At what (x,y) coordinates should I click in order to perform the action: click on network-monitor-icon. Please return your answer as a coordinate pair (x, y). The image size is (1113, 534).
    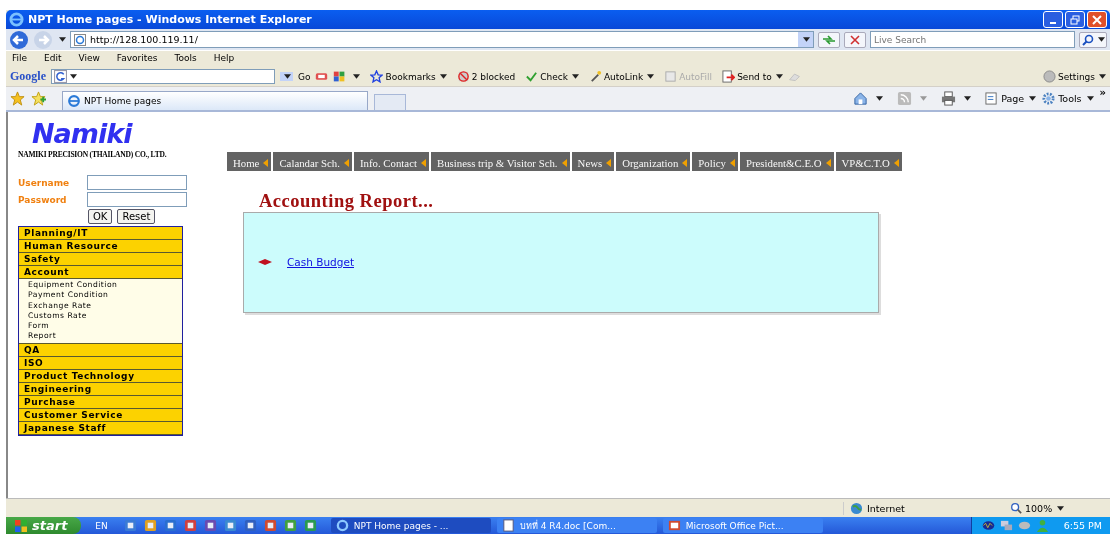
    Looking at the image, I should click on (988, 525).